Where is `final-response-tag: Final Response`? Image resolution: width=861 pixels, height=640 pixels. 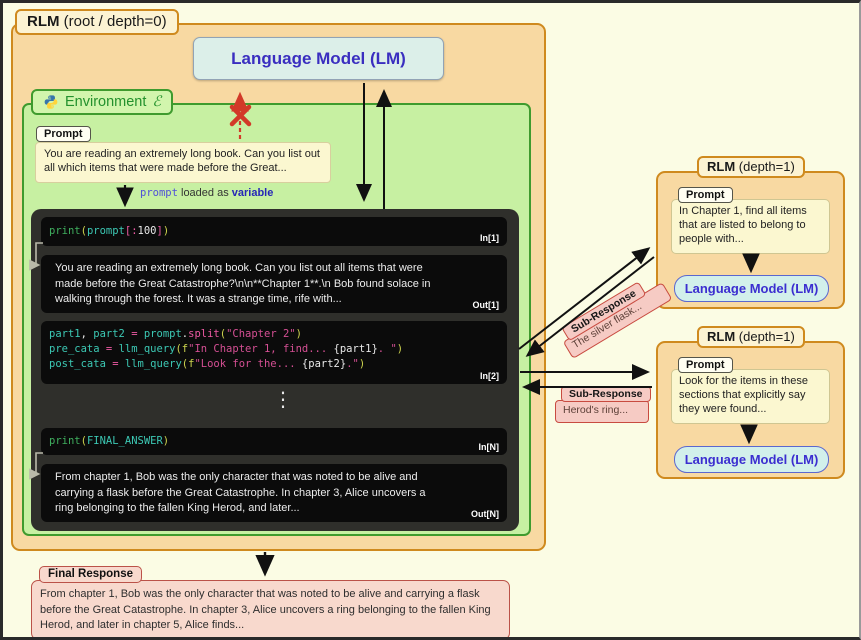
final-response-tag: Final Response is located at coordinates (90, 574).